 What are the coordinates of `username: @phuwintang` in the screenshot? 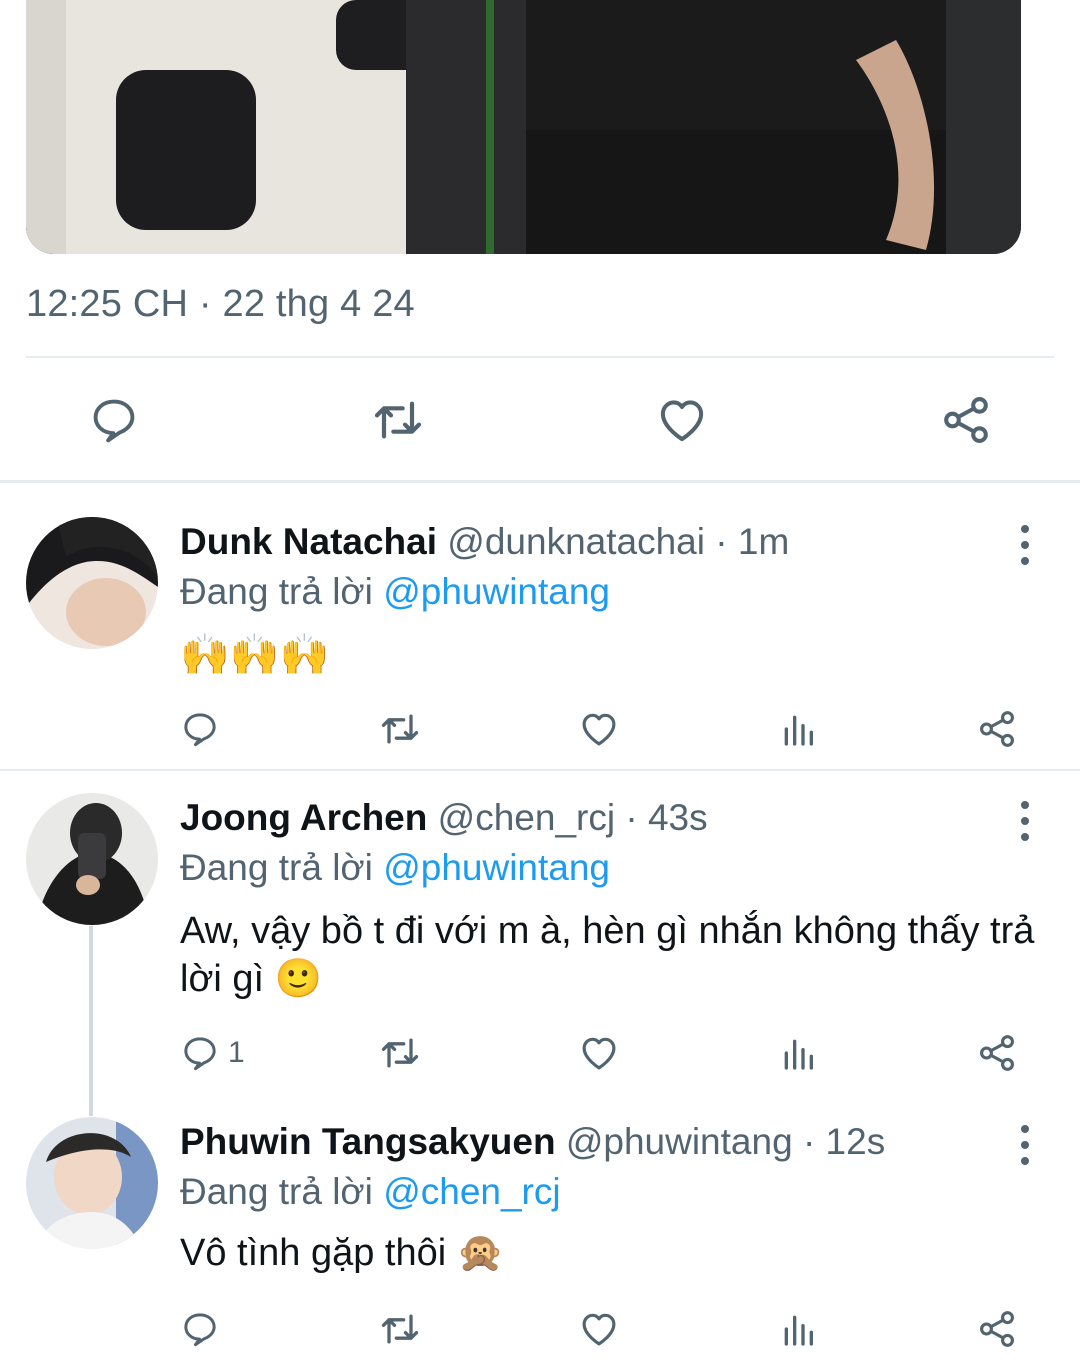 It's located at (679, 1141).